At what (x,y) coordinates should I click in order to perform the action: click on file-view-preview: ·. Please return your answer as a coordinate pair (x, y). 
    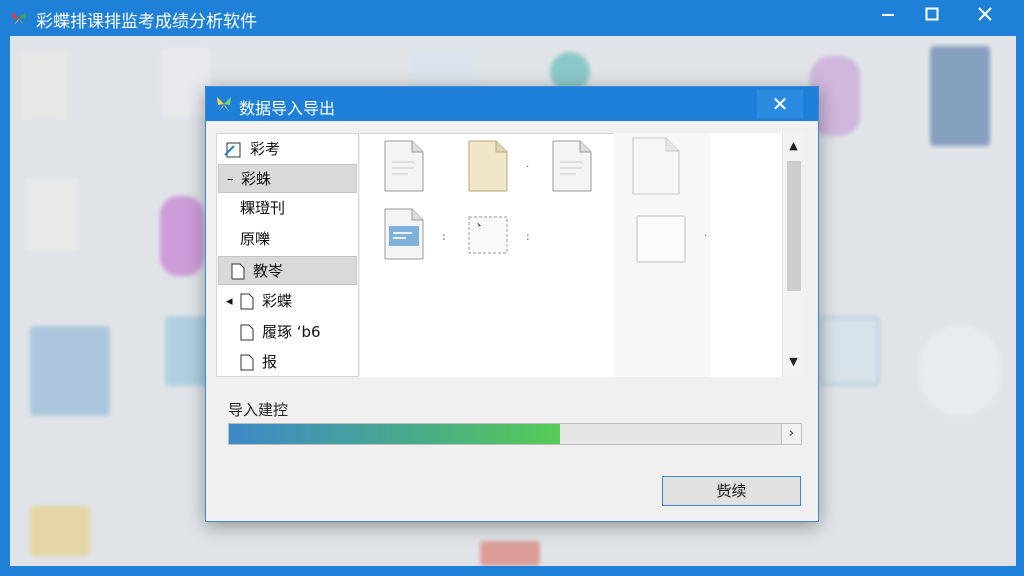
    Looking at the image, I should click on (662, 255).